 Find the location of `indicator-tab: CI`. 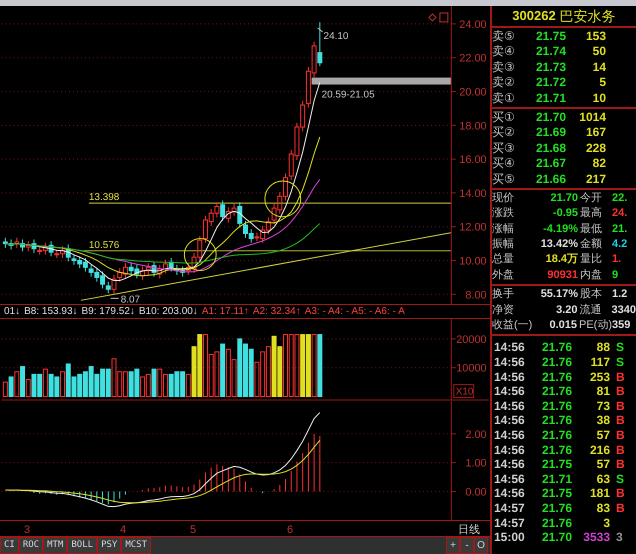

indicator-tab: CI is located at coordinates (9, 545).